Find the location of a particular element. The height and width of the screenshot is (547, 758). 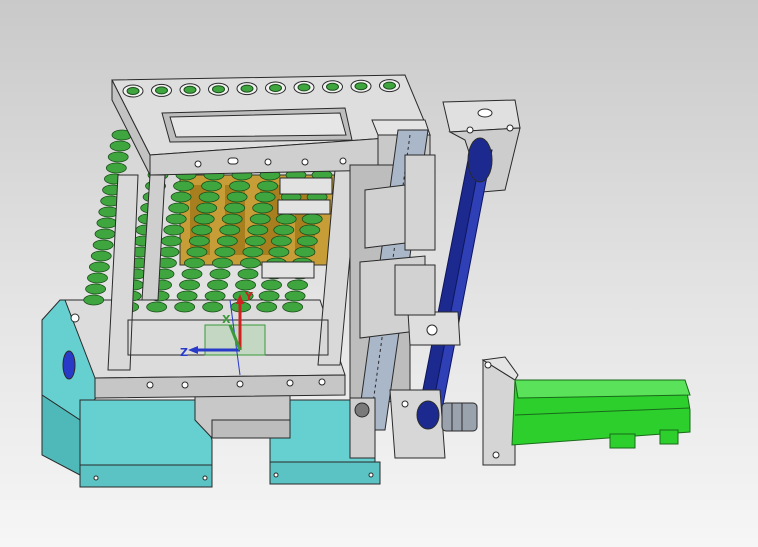

lower-support-block is located at coordinates (242, 414).